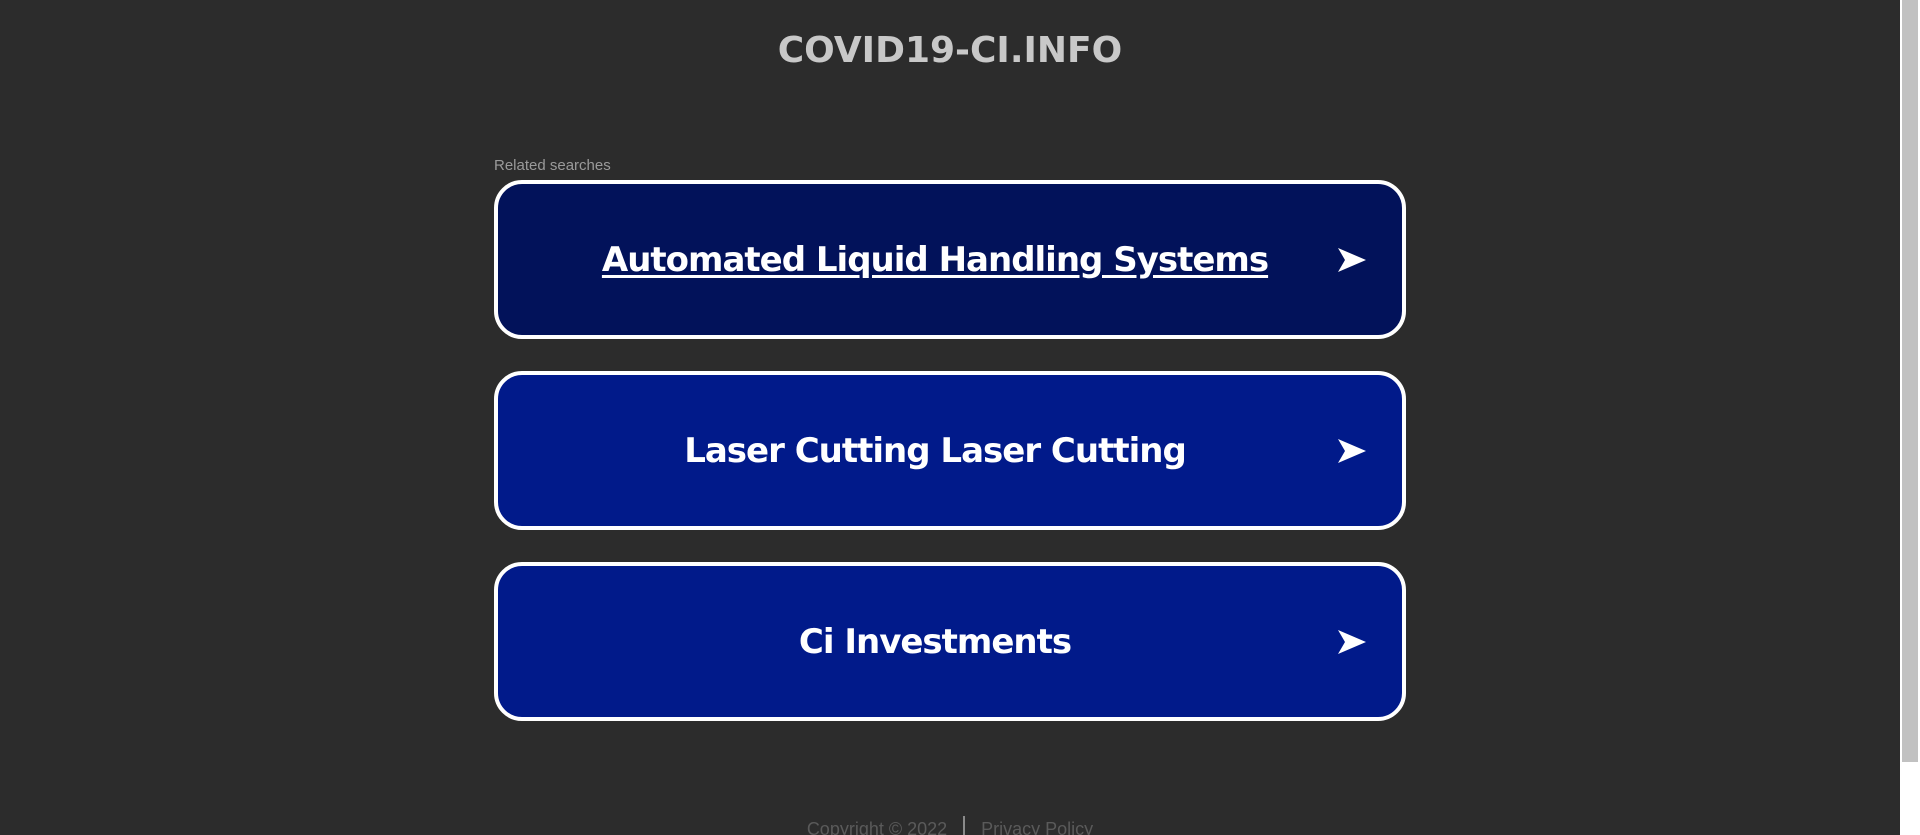 Image resolution: width=1920 pixels, height=835 pixels. Describe the element at coordinates (935, 451) in the screenshot. I see `related-search-label: Laser Cutting Laser Cutting` at that location.